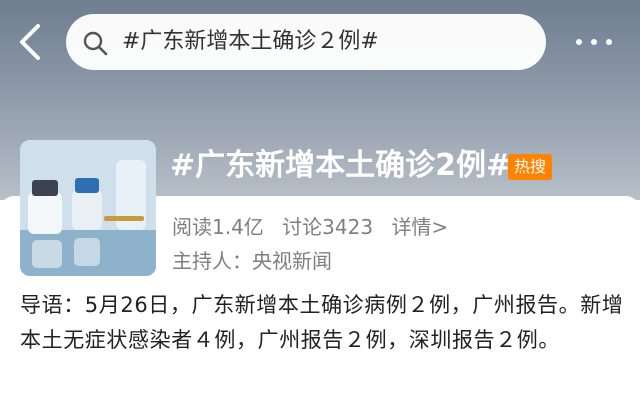 The image size is (640, 408). I want to click on topic-stats: 阅读1.4亿 讨论3423 详情>, so click(316, 227).